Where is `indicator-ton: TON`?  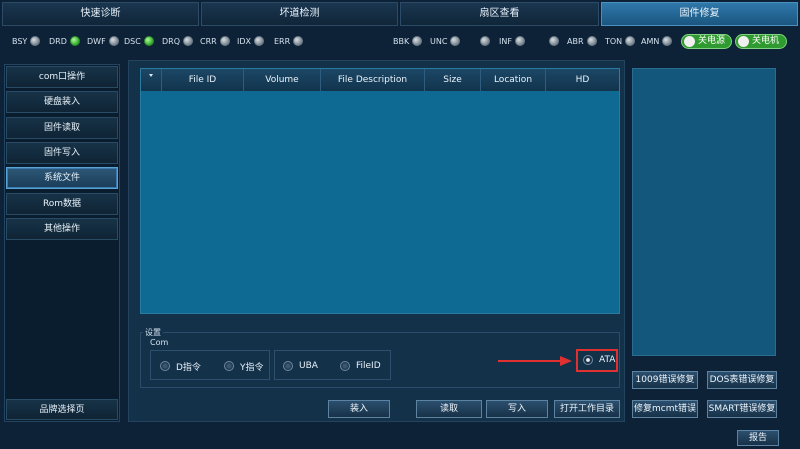 indicator-ton: TON is located at coordinates (620, 41).